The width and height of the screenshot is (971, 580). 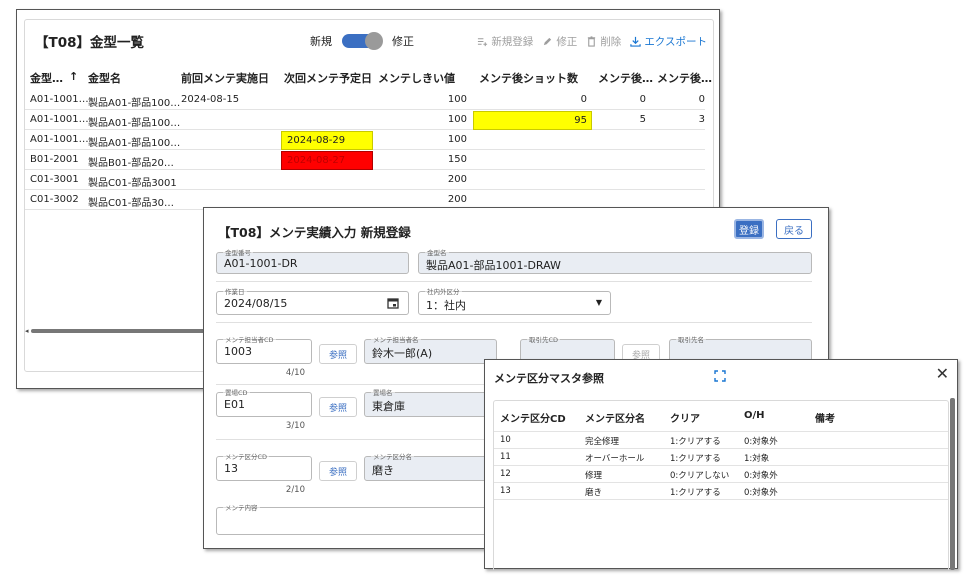 I want to click on cell-shots: 0, so click(x=583, y=99).